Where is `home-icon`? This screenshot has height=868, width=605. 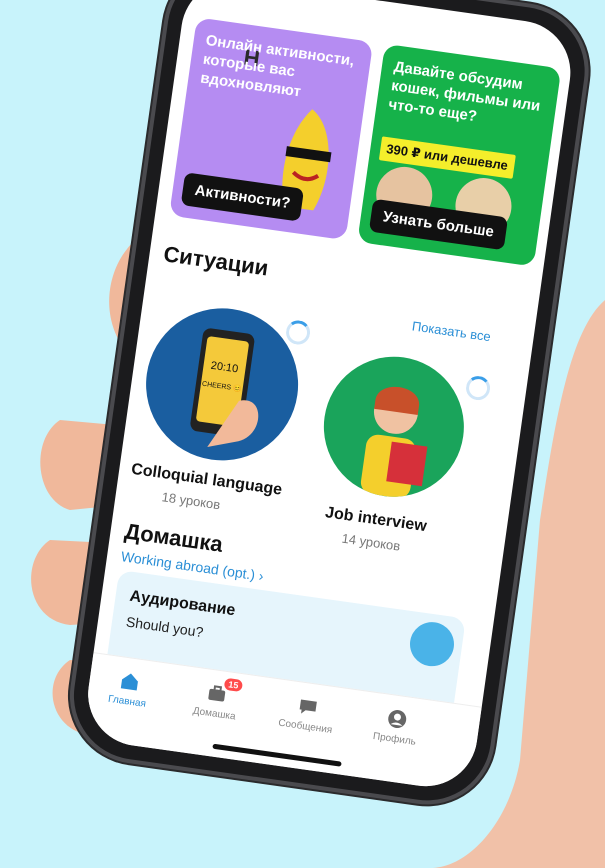
home-icon is located at coordinates (129, 682).